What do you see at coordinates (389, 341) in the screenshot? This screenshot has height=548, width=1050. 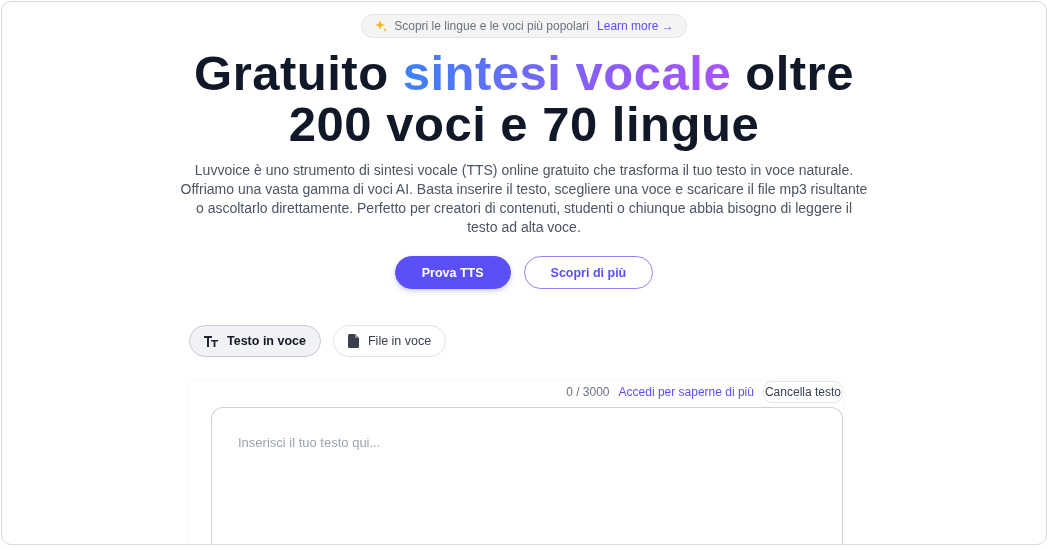 I see `tab: File in voce` at bounding box center [389, 341].